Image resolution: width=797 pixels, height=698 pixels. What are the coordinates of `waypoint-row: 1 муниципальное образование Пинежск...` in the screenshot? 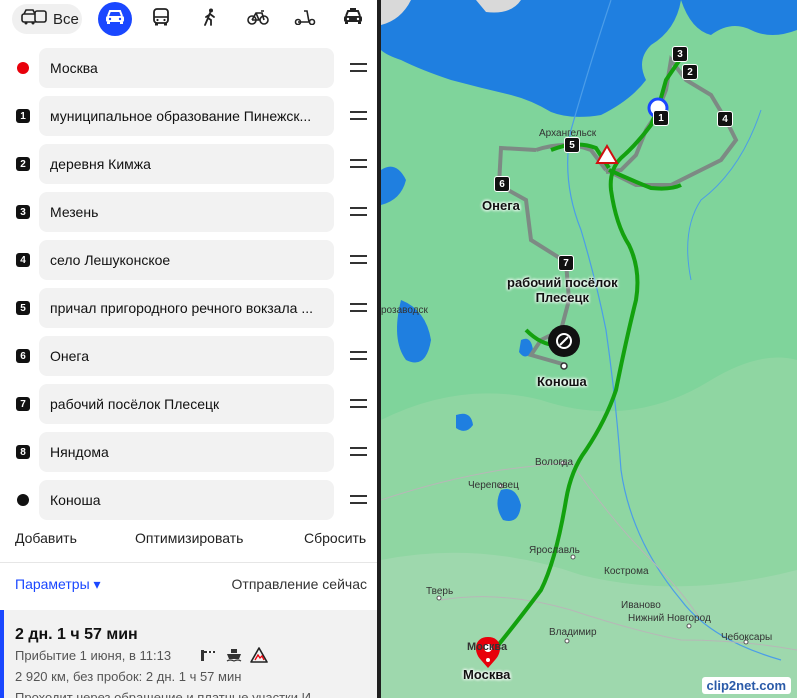 It's located at (188, 116).